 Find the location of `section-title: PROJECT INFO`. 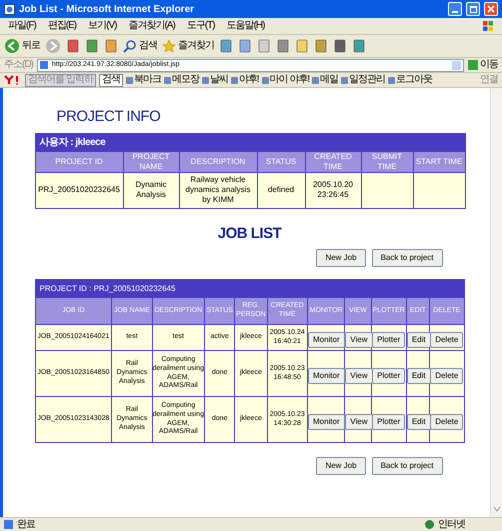

section-title: PROJECT INFO is located at coordinates (109, 117).